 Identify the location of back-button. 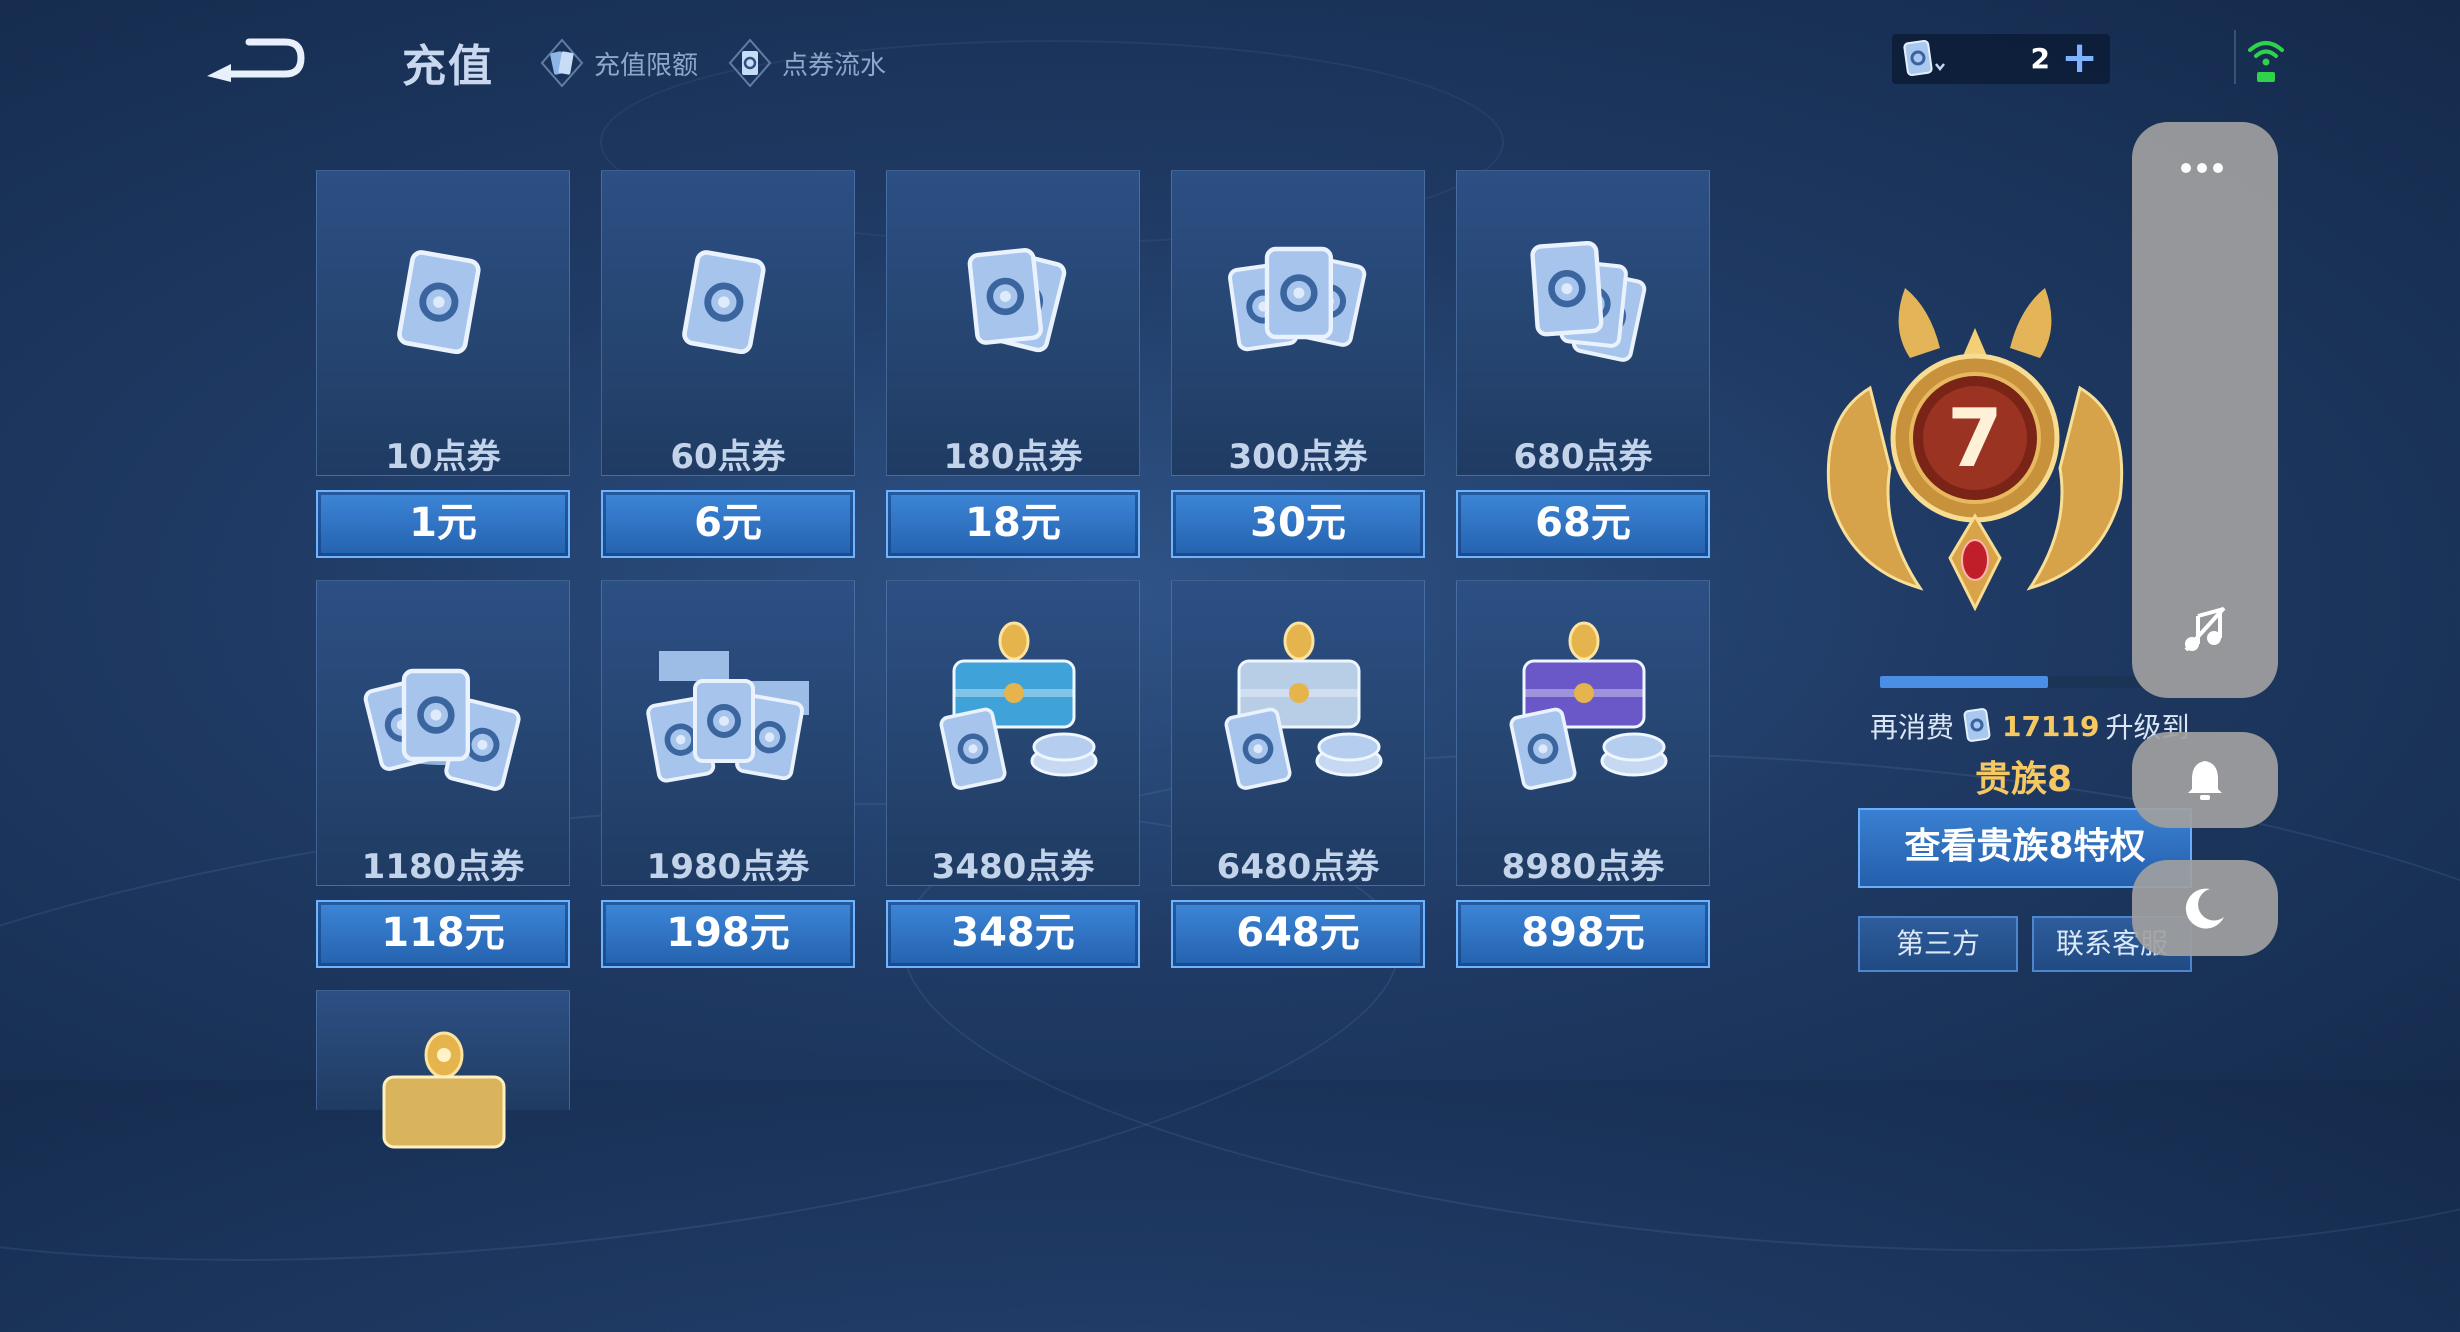
(255, 59).